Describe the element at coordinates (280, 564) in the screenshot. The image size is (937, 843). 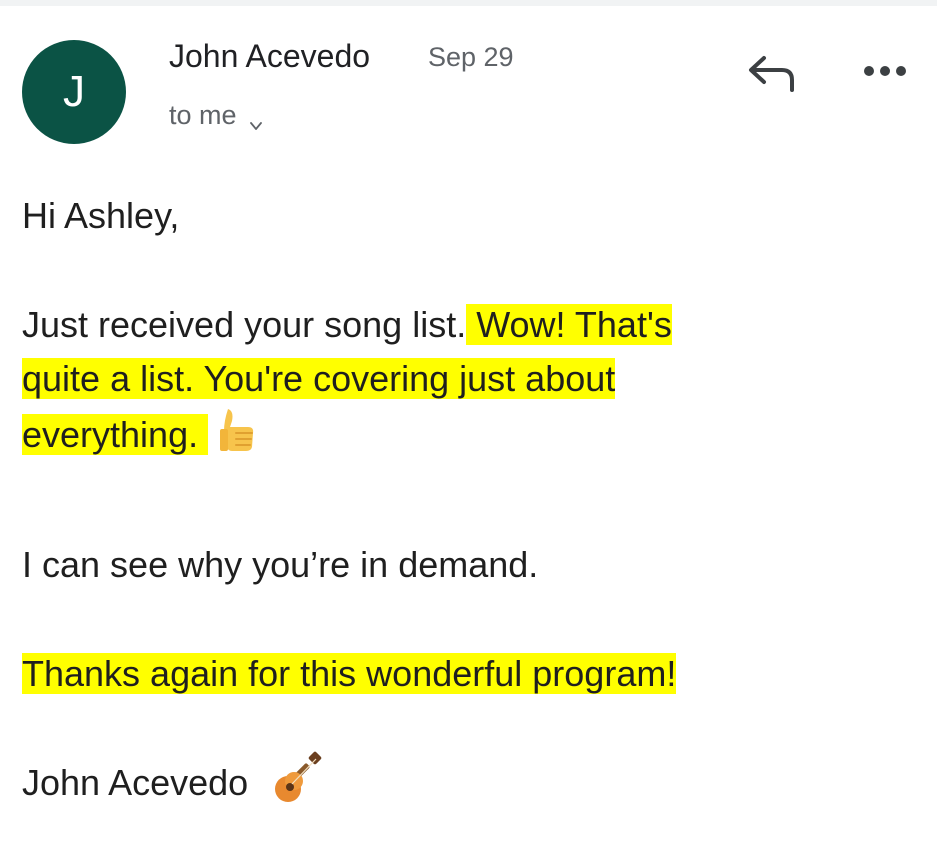
I see `paragraph-2: I can see why you’re in demand.` at that location.